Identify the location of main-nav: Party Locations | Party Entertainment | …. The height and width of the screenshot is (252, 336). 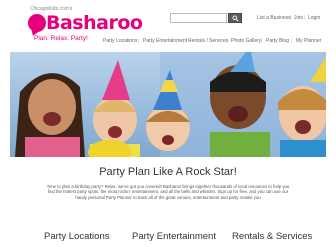
(212, 41).